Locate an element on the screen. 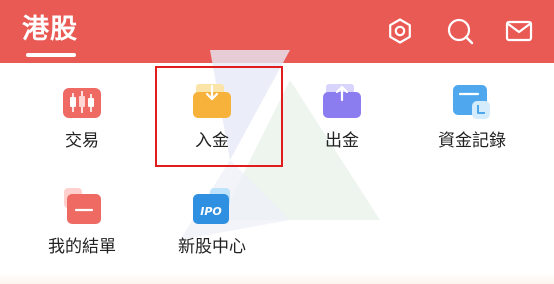 The width and height of the screenshot is (554, 284). ipo-icon: IPO is located at coordinates (212, 208).